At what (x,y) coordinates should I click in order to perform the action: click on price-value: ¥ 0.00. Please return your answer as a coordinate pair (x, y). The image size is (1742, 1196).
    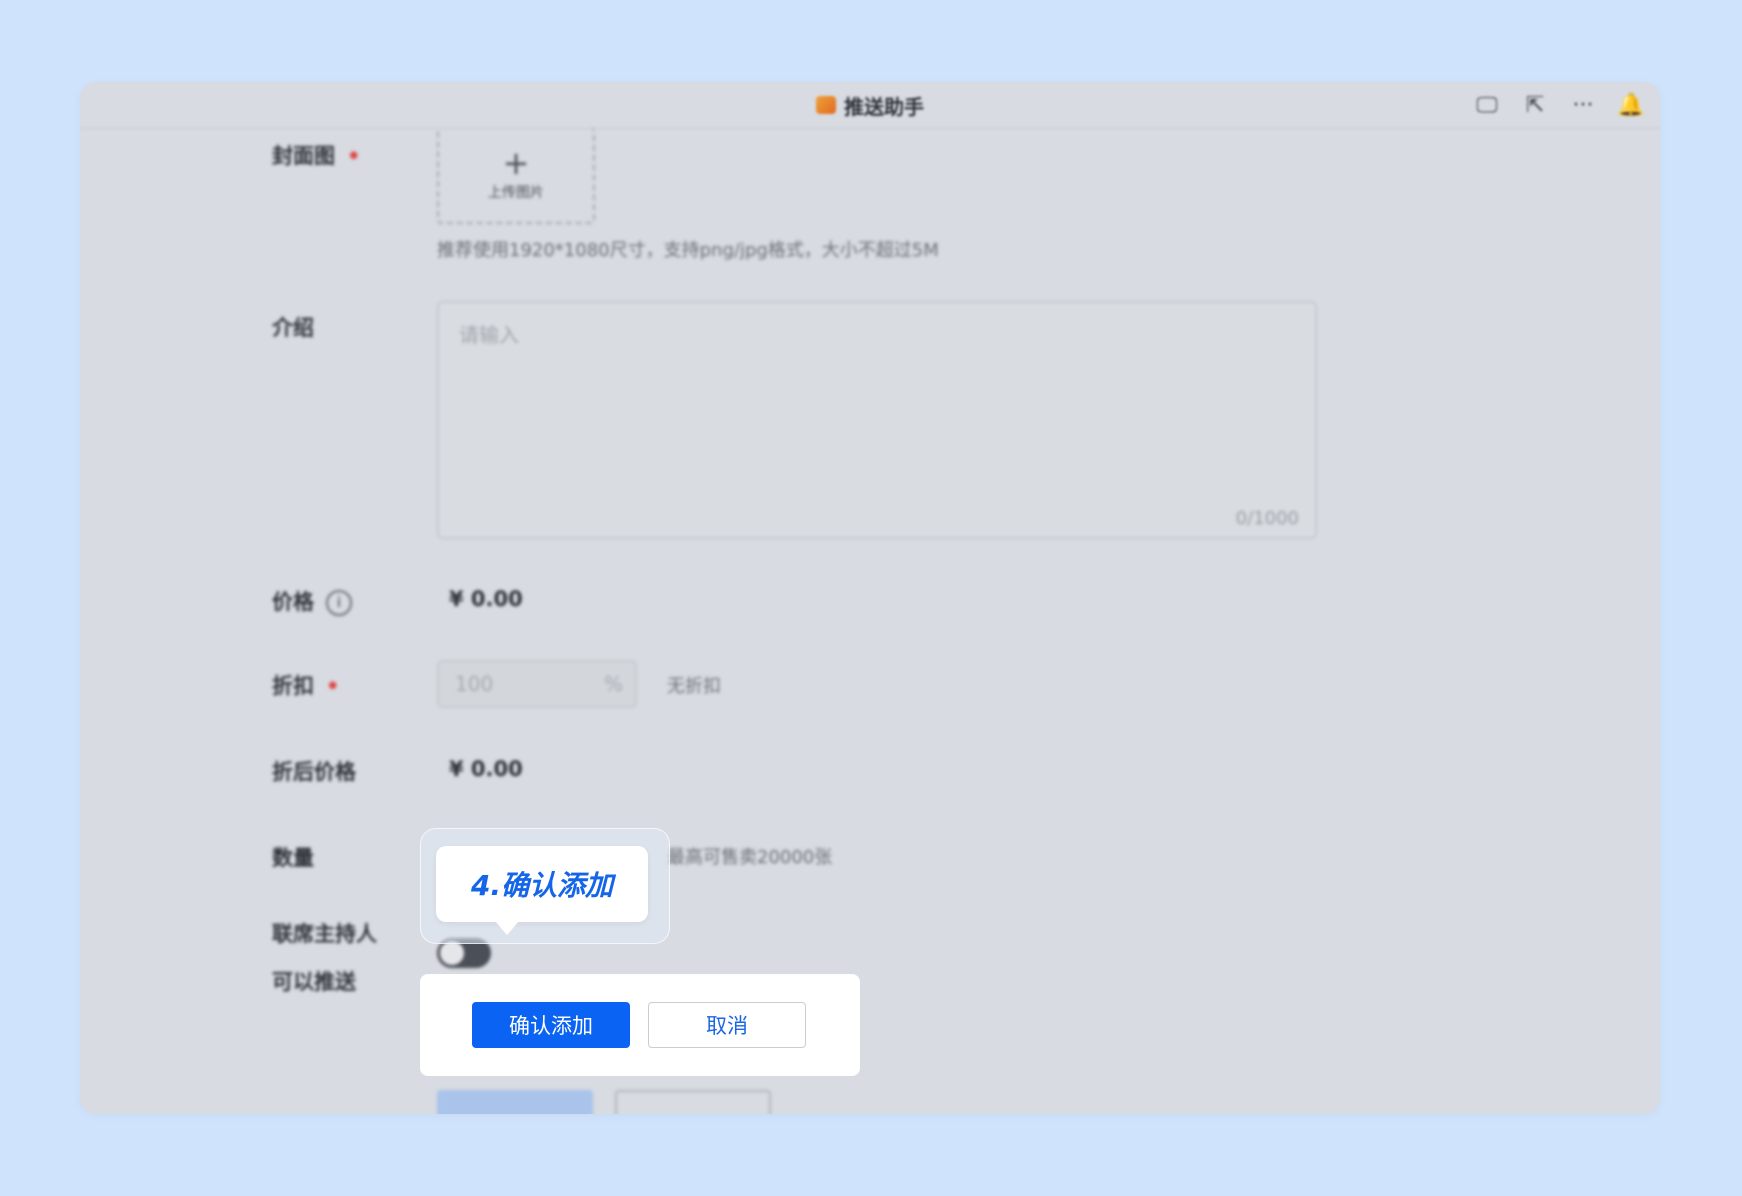
    Looking at the image, I should click on (486, 599).